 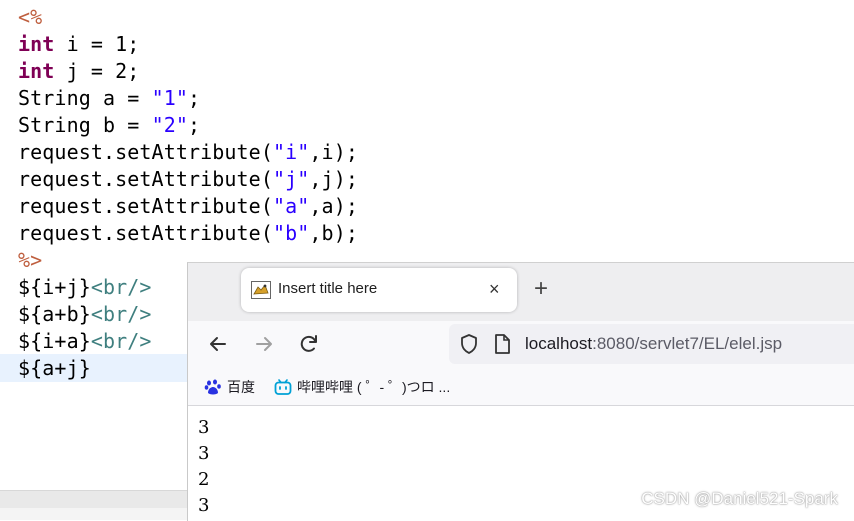 What do you see at coordinates (502, 344) in the screenshot?
I see `page-info-icon` at bounding box center [502, 344].